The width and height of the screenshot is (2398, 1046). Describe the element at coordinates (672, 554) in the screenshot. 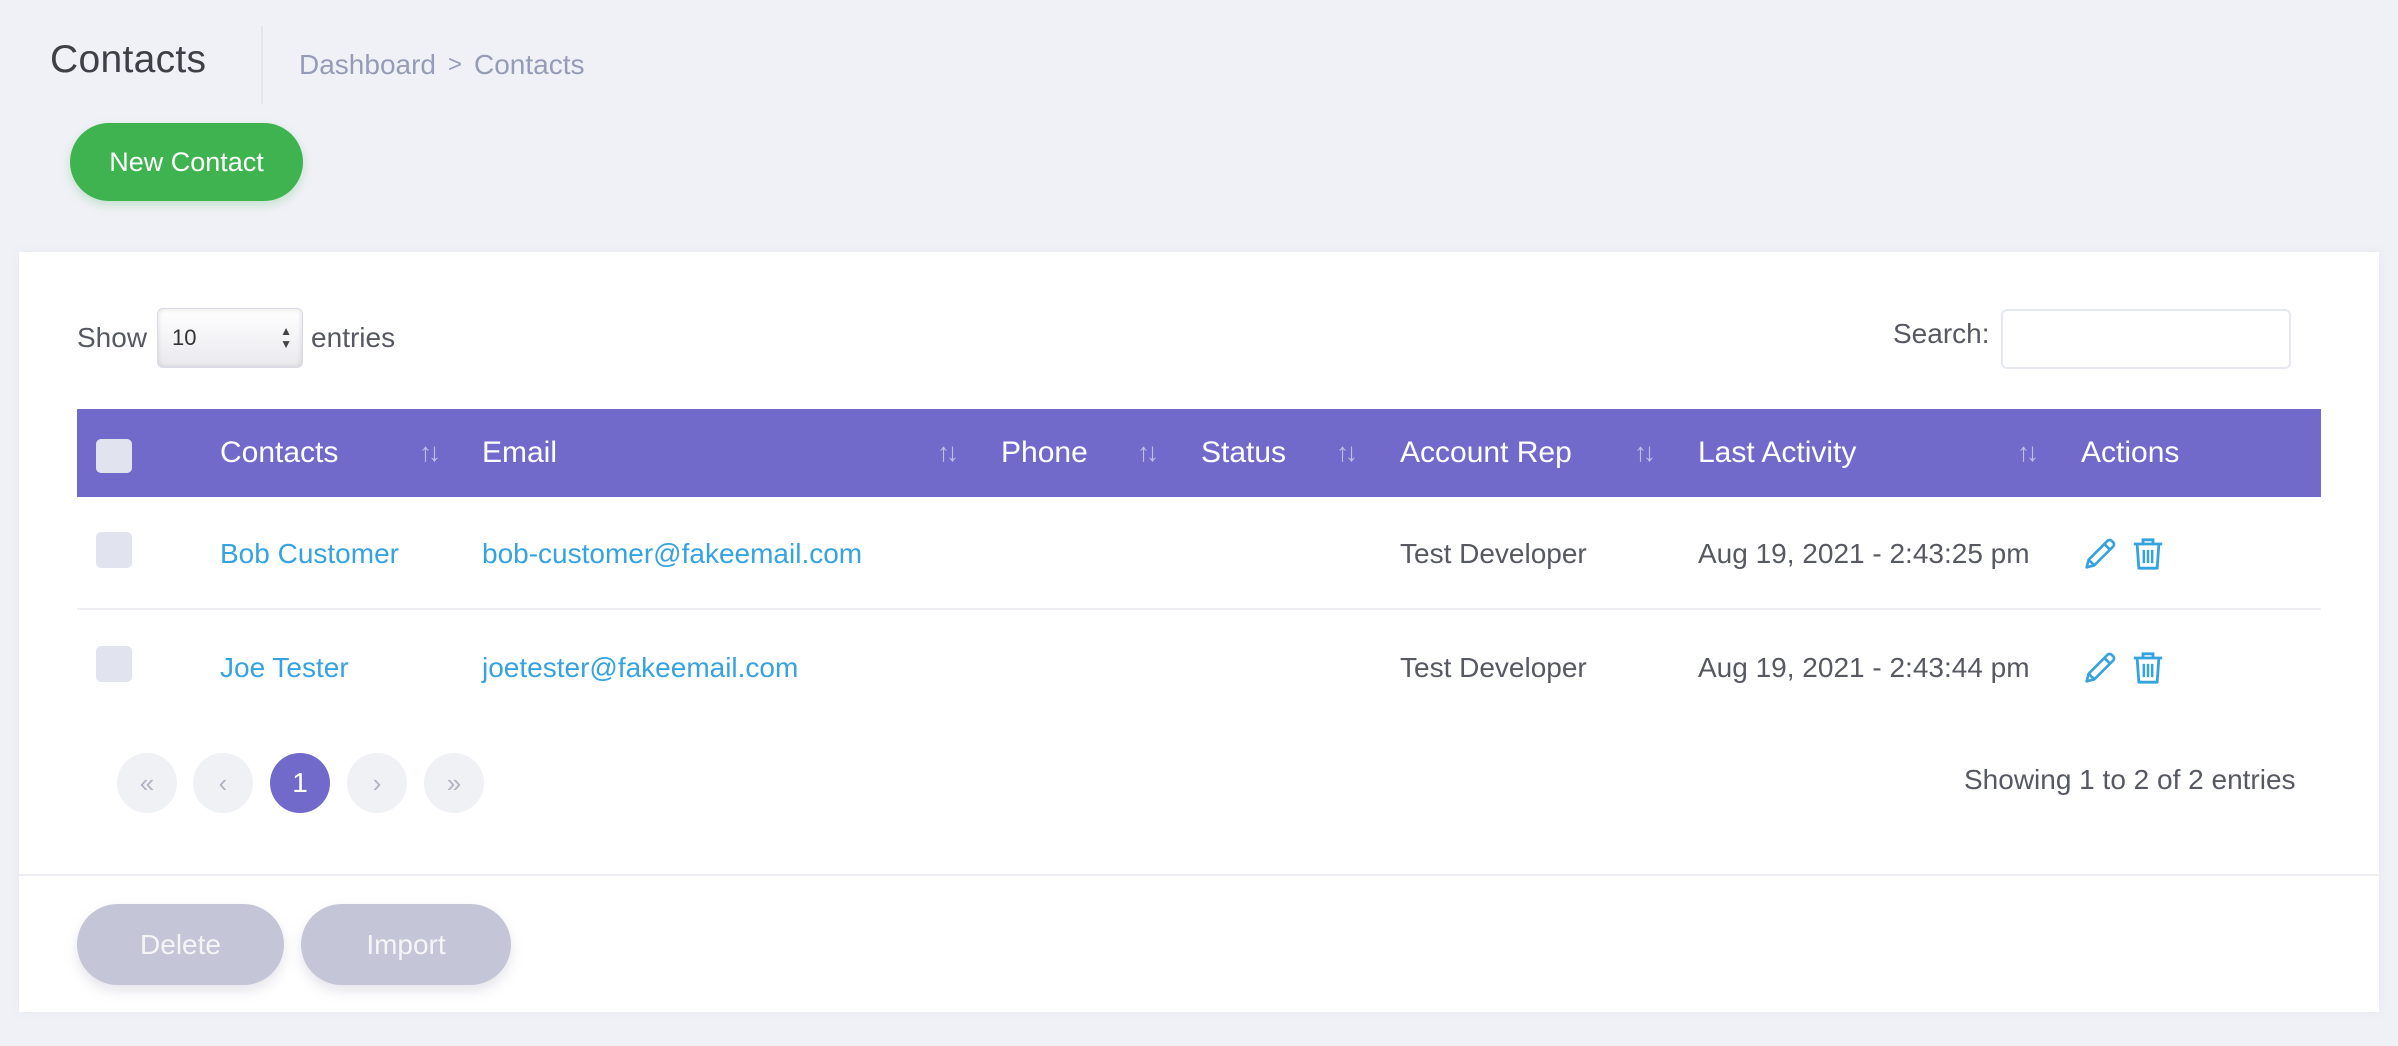

I see `contact-email-link: bob-customer@fakeemail.com` at that location.